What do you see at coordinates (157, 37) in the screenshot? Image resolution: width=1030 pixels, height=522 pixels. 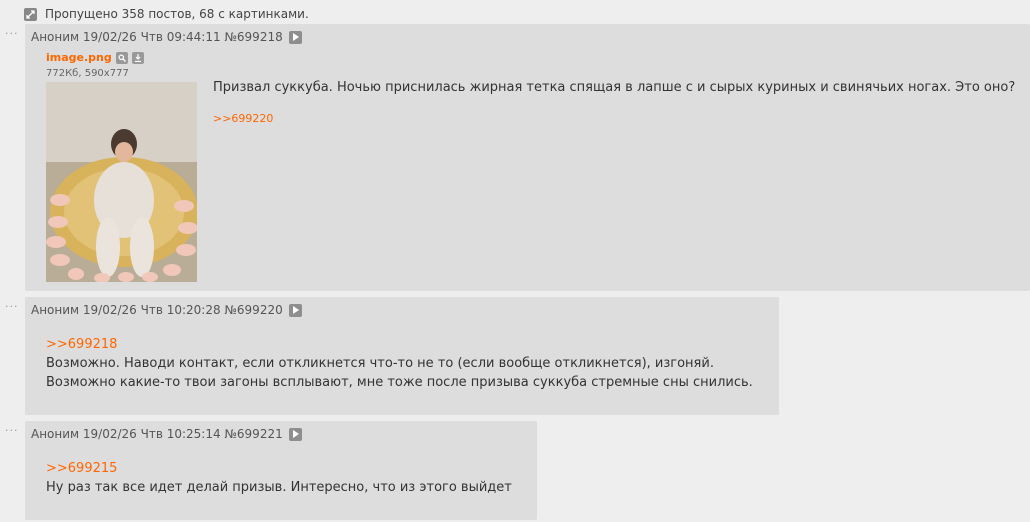 I see `post-header-text: Аноним 19/02/26 Чтв 09:44:11 №699218` at bounding box center [157, 37].